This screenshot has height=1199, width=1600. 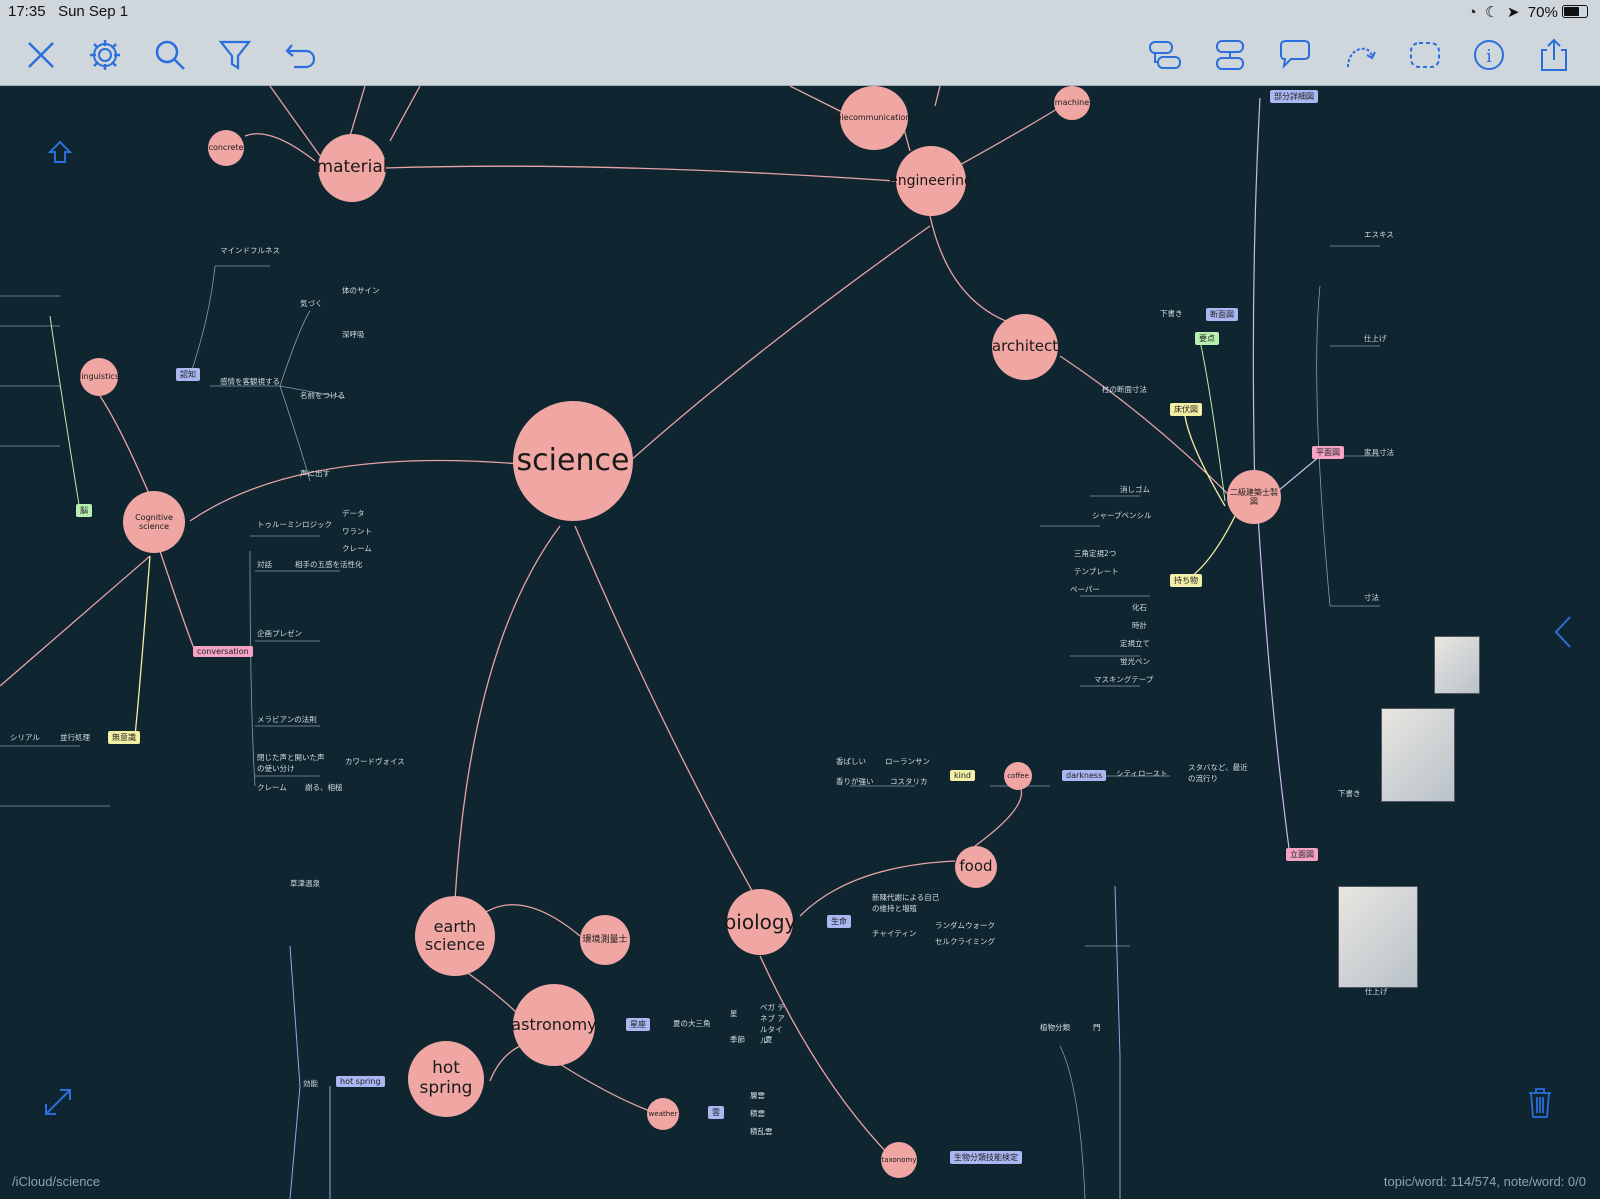 I want to click on thumbnail-floorplan, so click(x=1457, y=665).